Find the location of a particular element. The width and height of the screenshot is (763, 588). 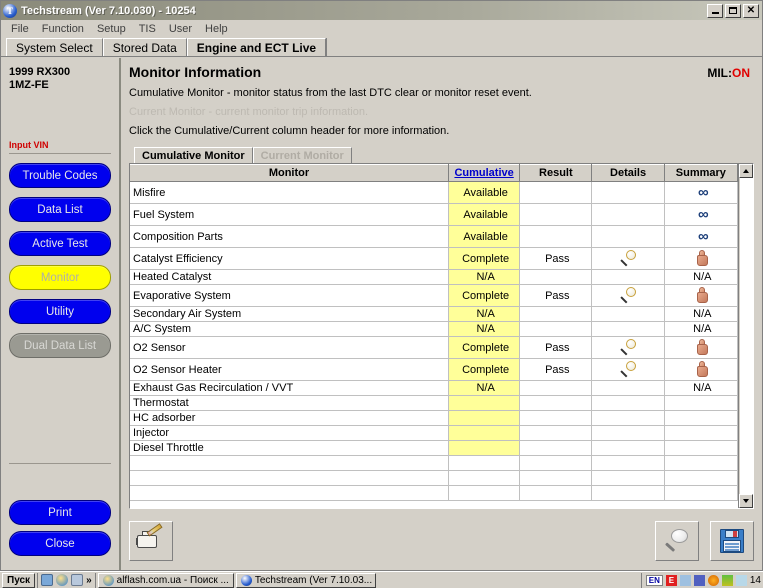

tab-stored-data: Stored Data is located at coordinates (144, 47).